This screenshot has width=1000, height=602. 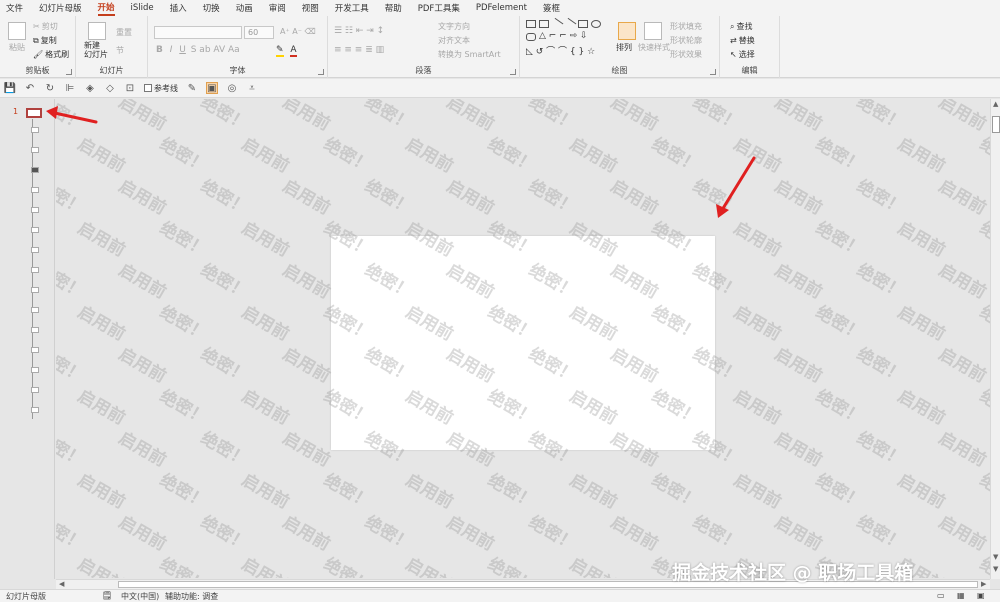 What do you see at coordinates (981, 595) in the screenshot?
I see `reading-view-icon: ▣` at bounding box center [981, 595].